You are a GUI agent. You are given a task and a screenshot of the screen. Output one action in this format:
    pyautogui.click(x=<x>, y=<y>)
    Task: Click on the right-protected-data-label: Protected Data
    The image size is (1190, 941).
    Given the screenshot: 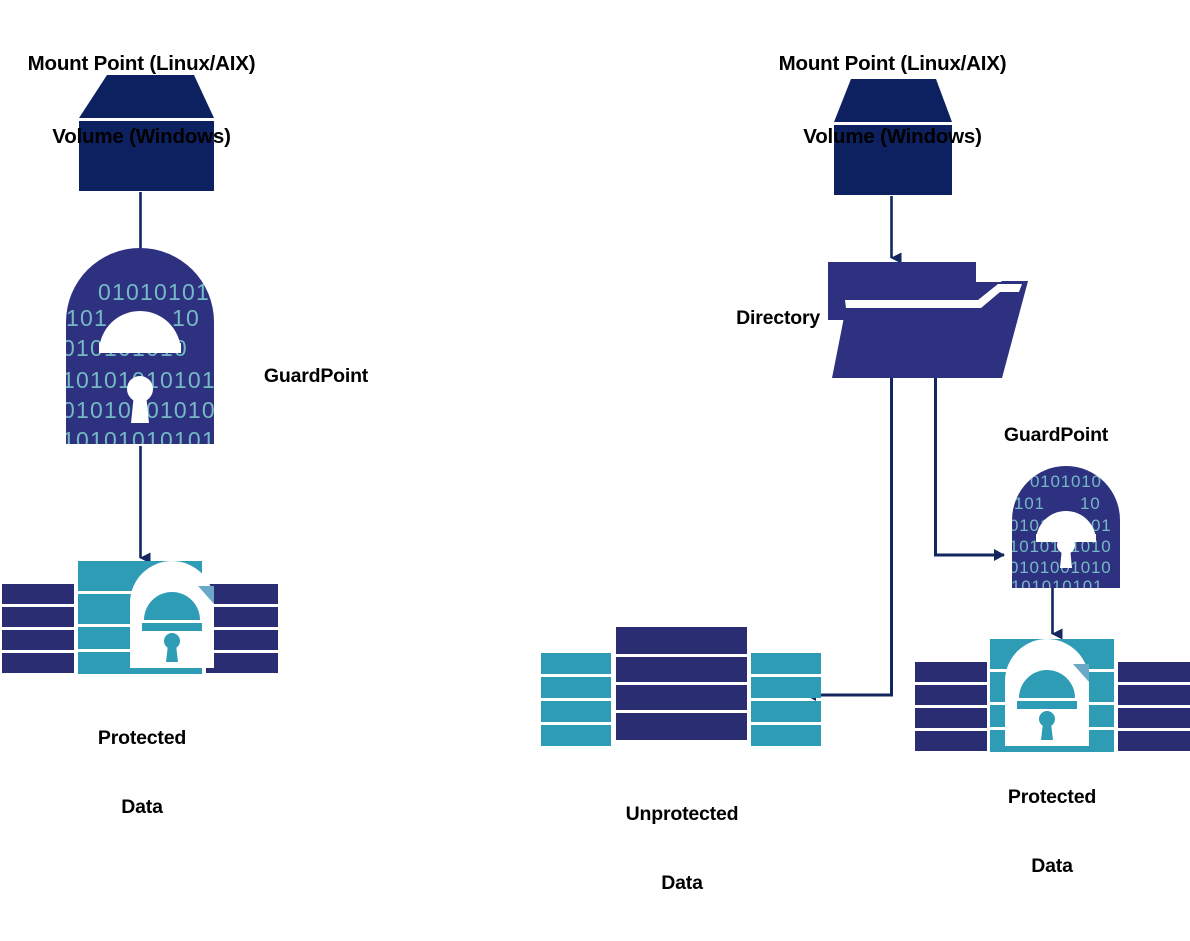 What is the action you would take?
    pyautogui.click(x=1052, y=832)
    